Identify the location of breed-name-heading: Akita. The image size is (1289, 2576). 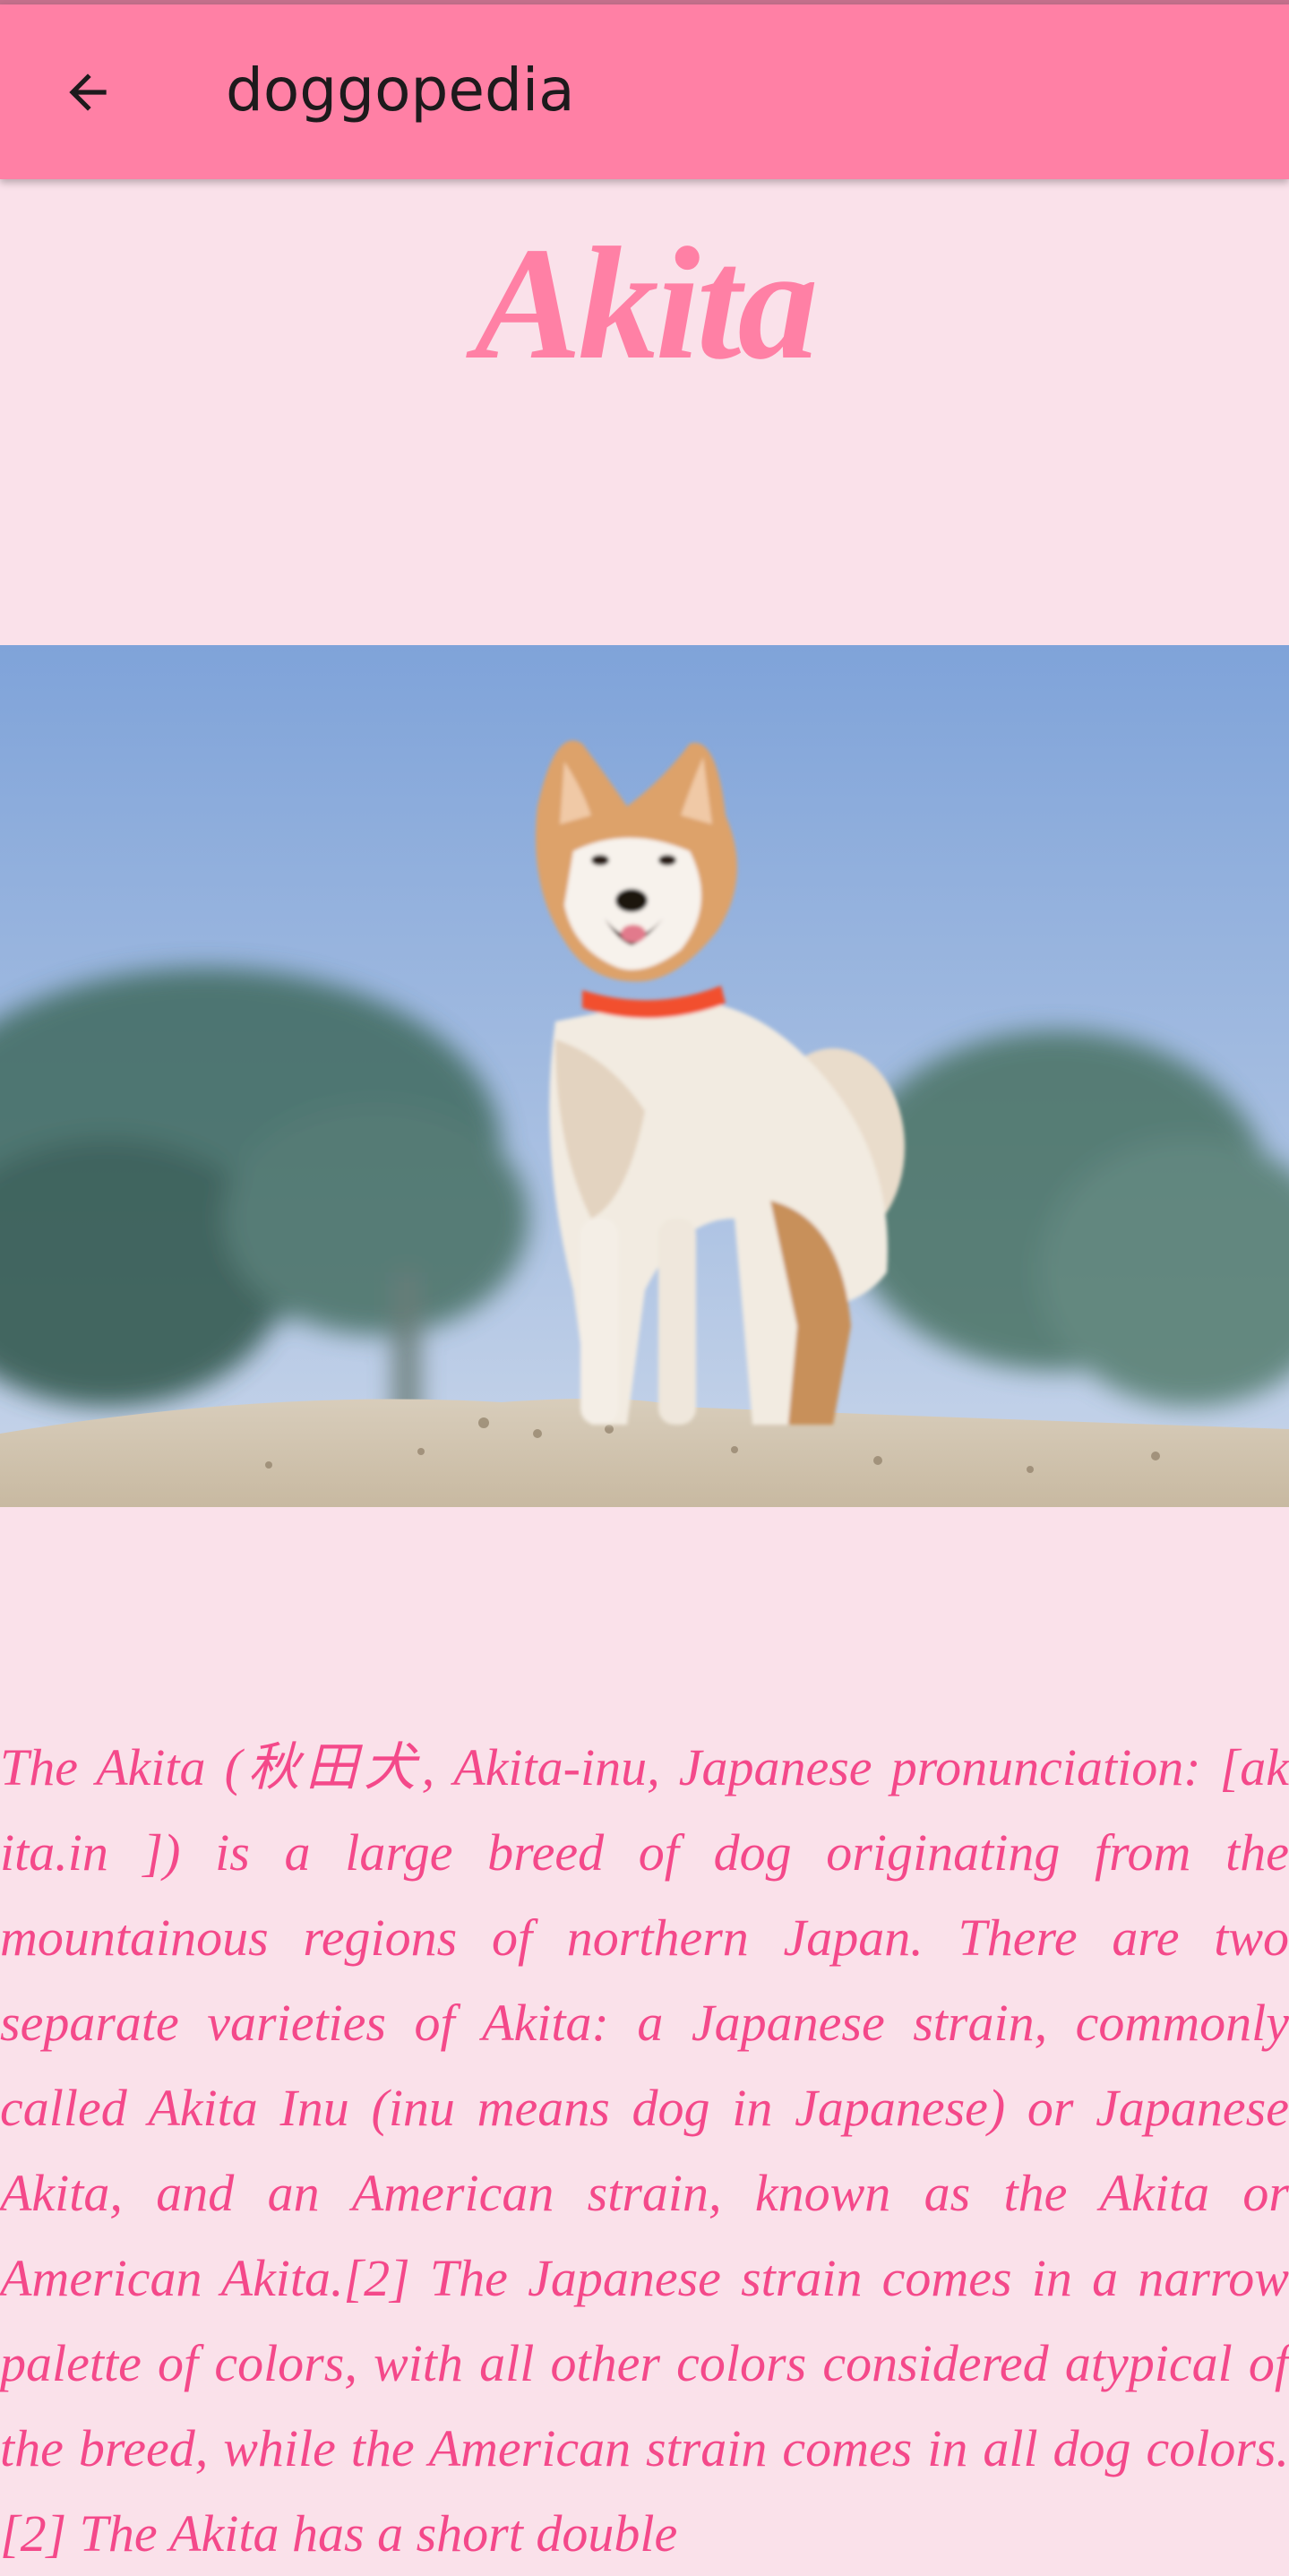
(646, 303).